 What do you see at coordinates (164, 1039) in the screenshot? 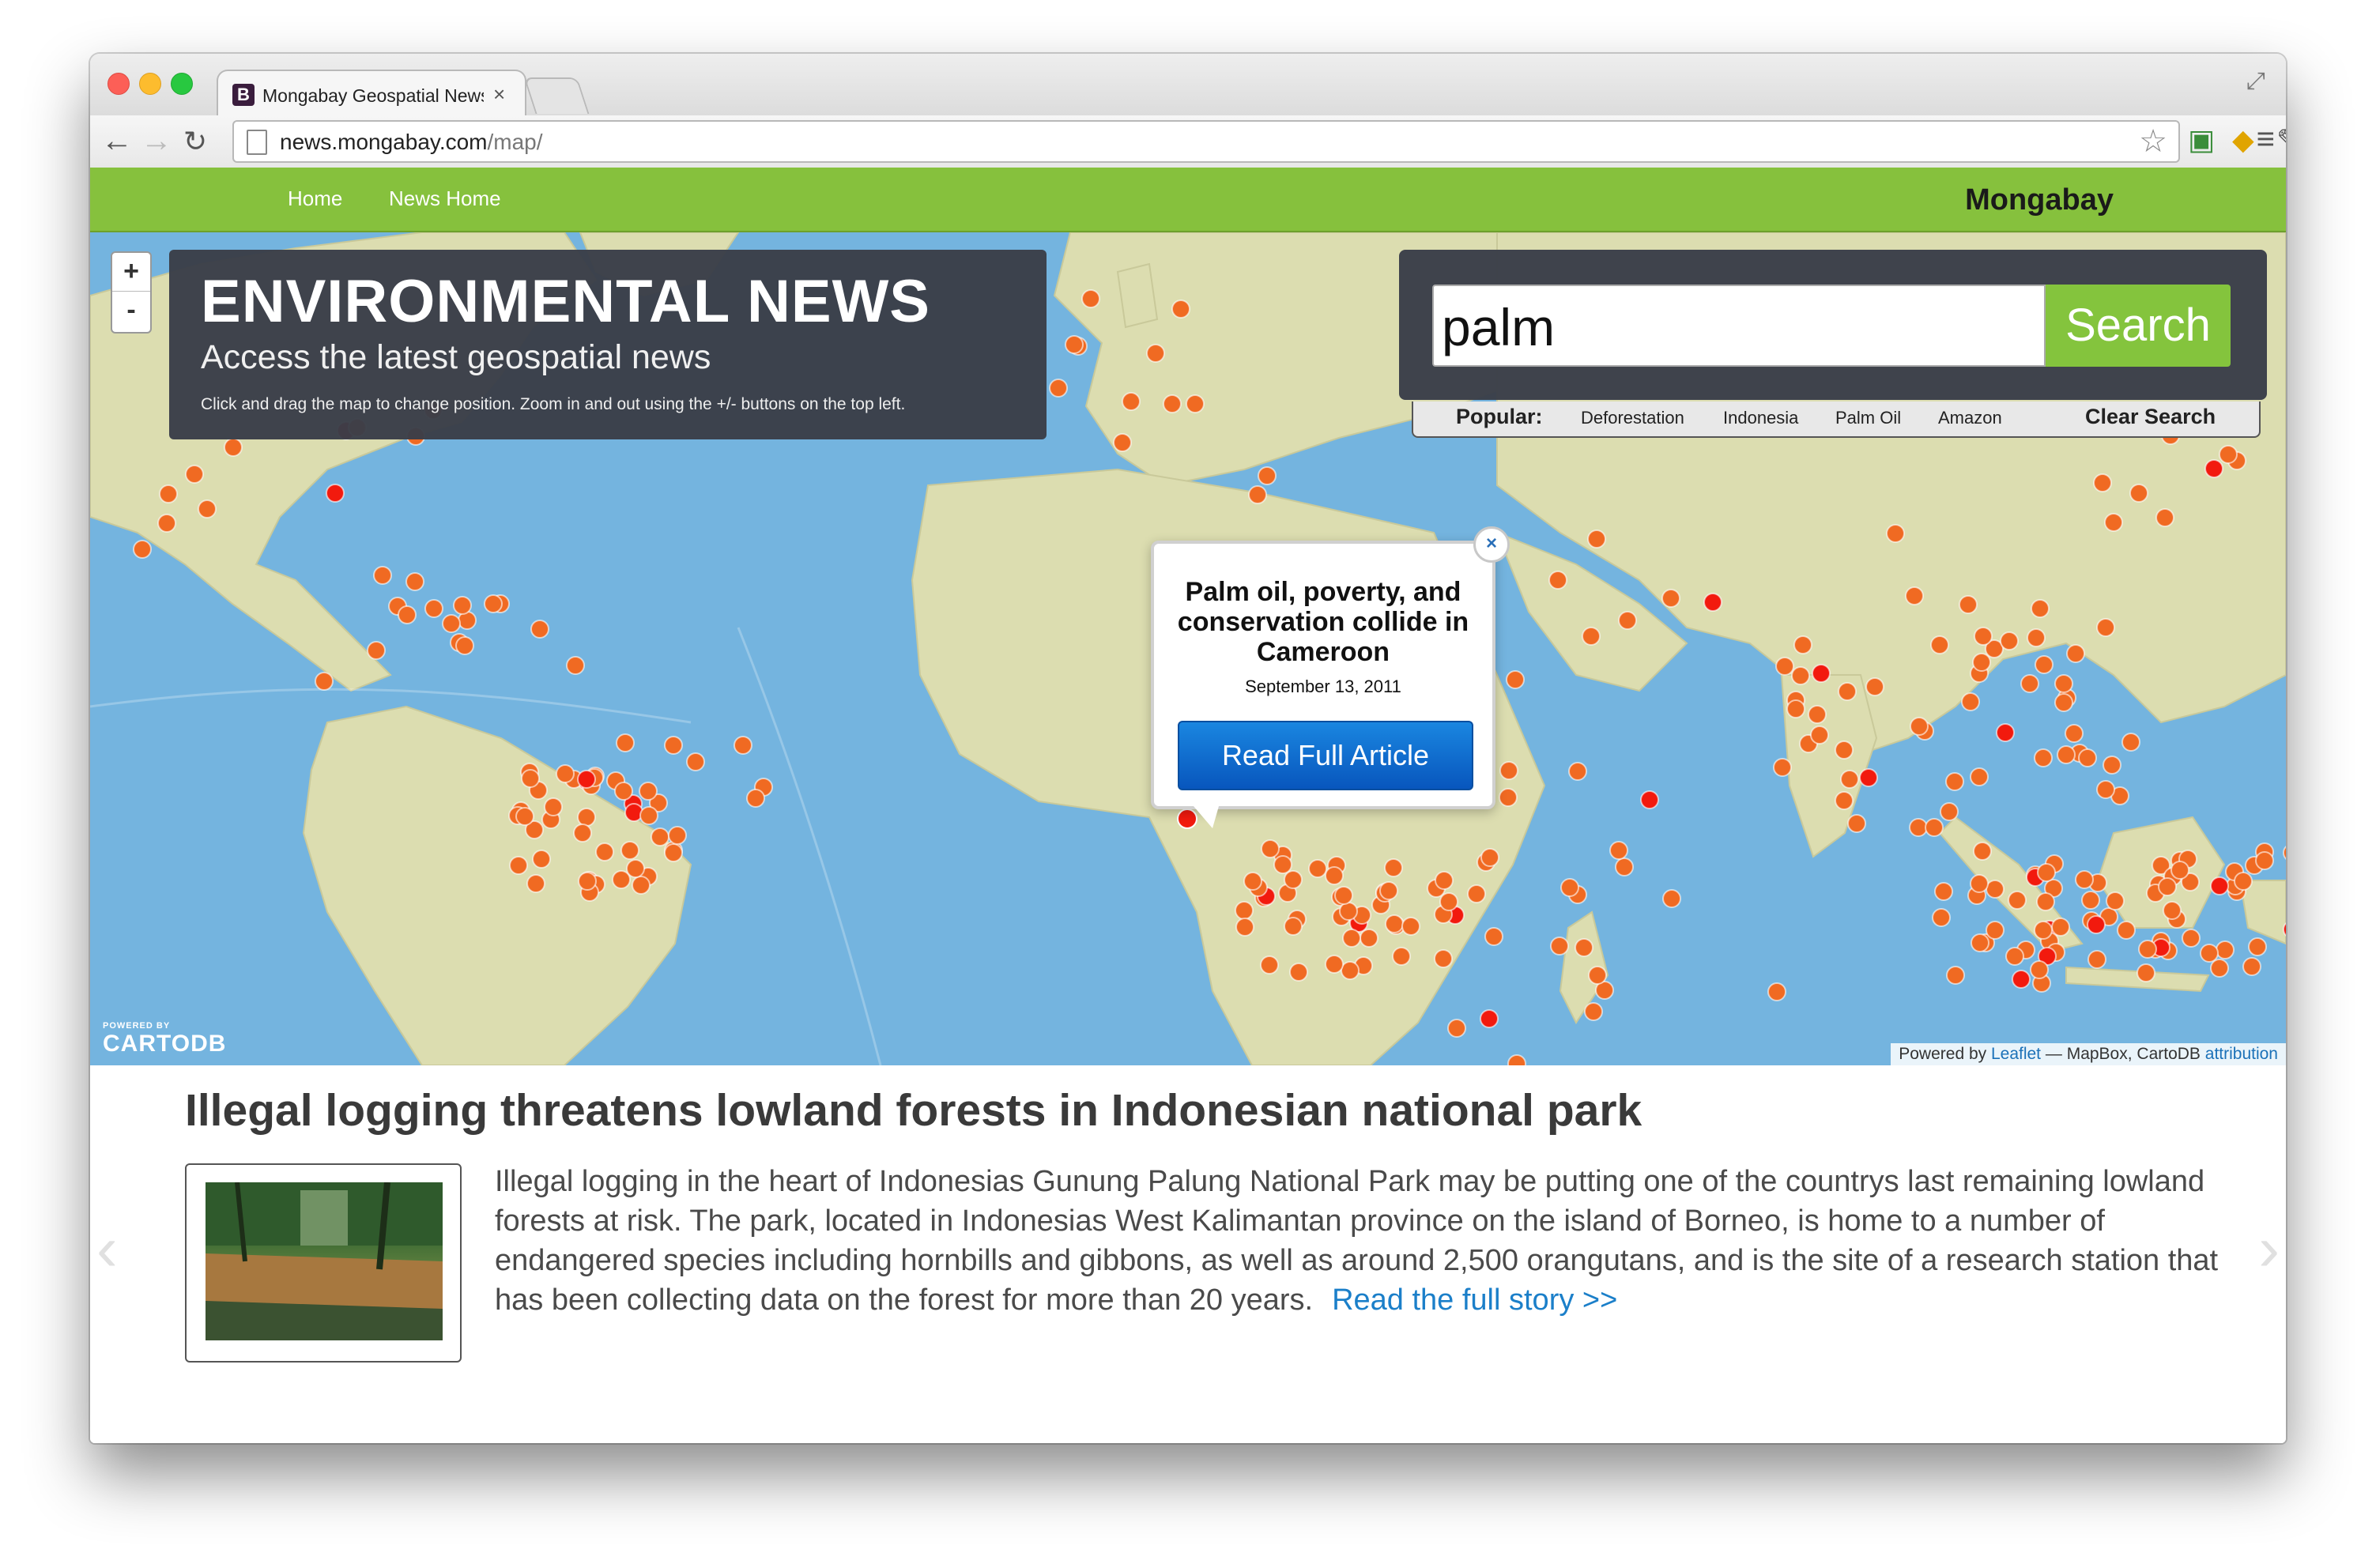
I see `cartodb-logo: POWERED BY CARTODB` at bounding box center [164, 1039].